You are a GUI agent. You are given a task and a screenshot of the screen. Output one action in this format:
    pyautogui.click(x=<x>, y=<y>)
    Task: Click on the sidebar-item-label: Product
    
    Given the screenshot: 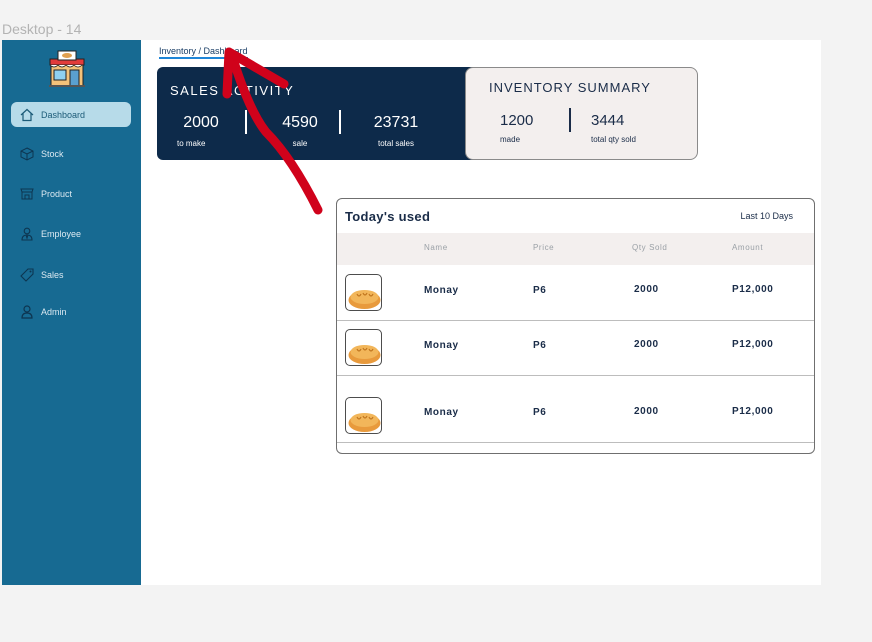 What is the action you would take?
    pyautogui.click(x=57, y=193)
    